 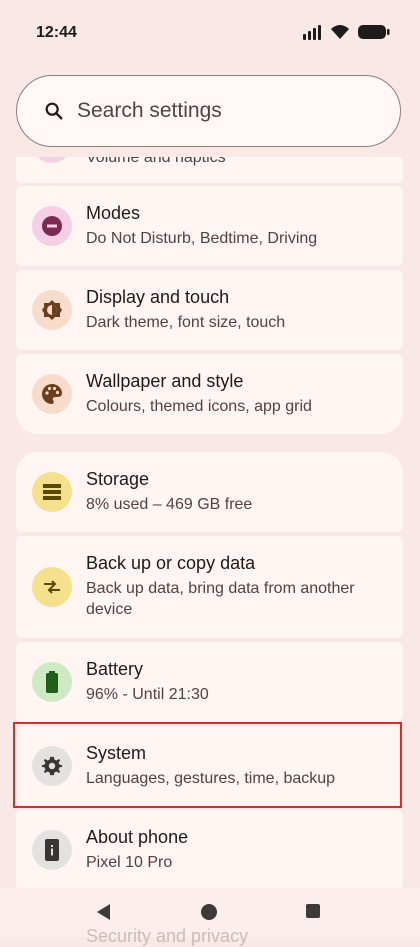 I want to click on back-icon, so click(x=104, y=912).